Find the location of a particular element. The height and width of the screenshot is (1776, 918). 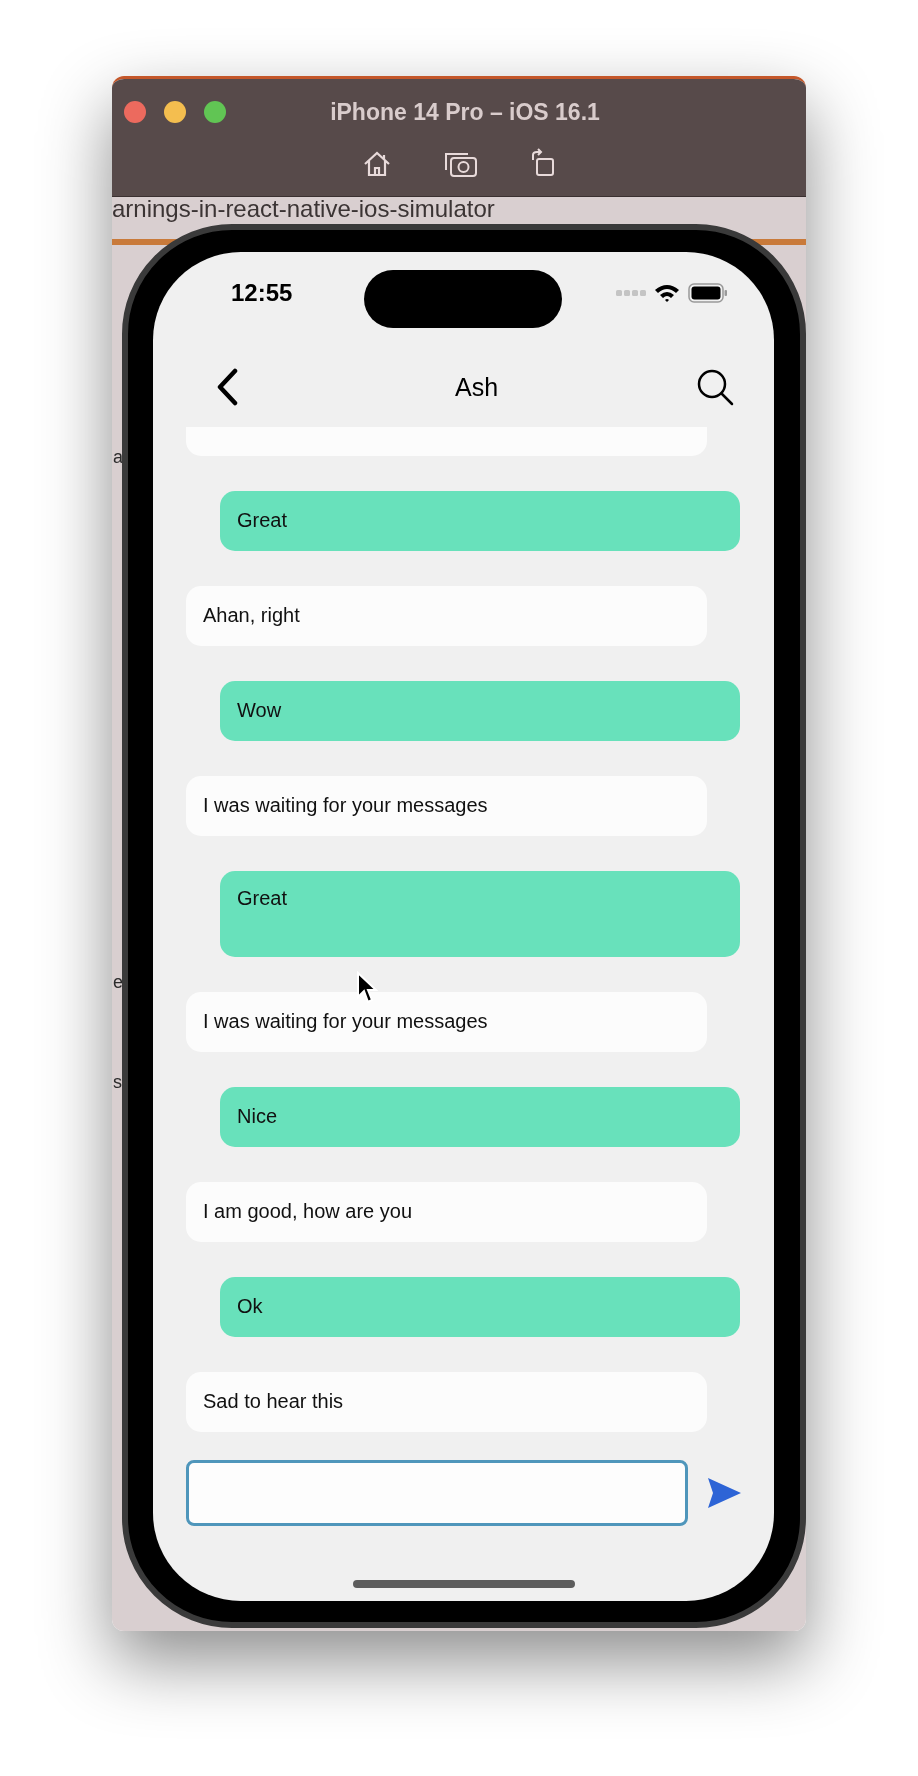

back-icon is located at coordinates (227, 387).